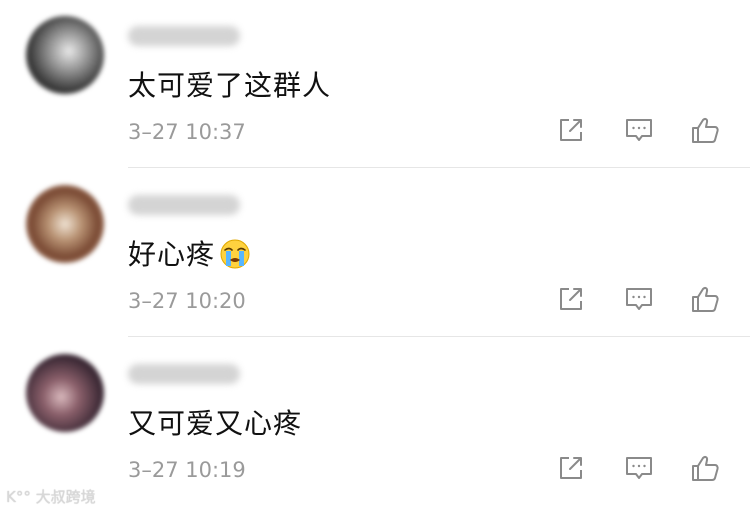 This screenshot has width=750, height=512. What do you see at coordinates (187, 470) in the screenshot?
I see `comment-timestamp: 3–27 10:19` at bounding box center [187, 470].